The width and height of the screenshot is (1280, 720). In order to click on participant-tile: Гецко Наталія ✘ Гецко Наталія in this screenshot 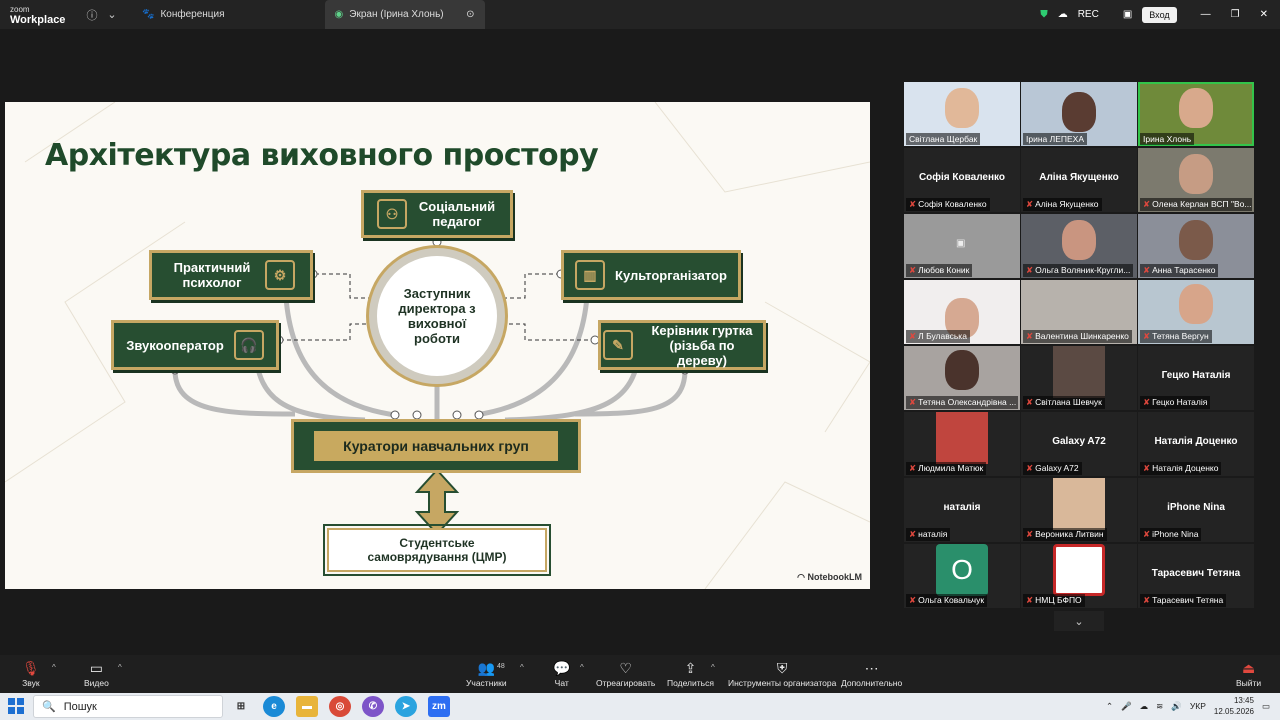, I will do `click(1196, 378)`.